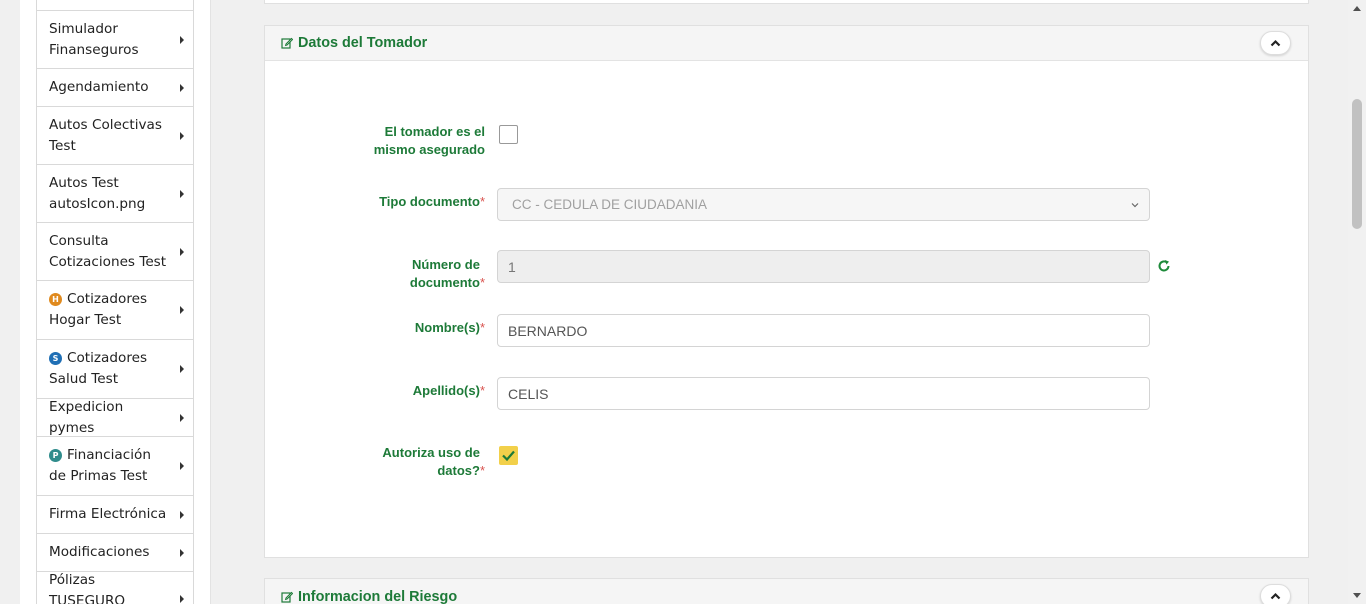  Describe the element at coordinates (786, 43) in the screenshot. I see `panel-header: Datos del Tomador` at that location.